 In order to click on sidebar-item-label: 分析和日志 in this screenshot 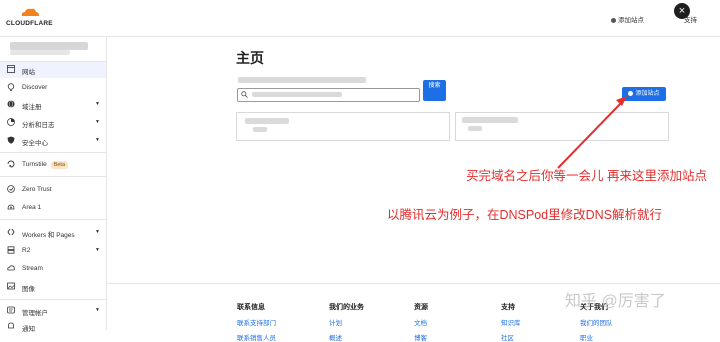, I will do `click(38, 125)`.